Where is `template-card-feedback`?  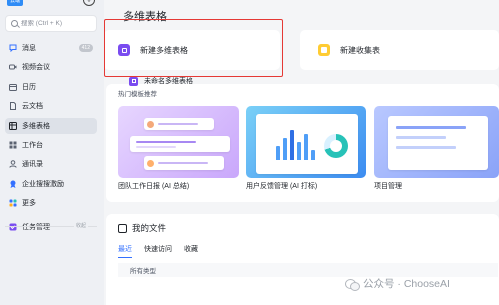
template-card-feedback is located at coordinates (306, 142).